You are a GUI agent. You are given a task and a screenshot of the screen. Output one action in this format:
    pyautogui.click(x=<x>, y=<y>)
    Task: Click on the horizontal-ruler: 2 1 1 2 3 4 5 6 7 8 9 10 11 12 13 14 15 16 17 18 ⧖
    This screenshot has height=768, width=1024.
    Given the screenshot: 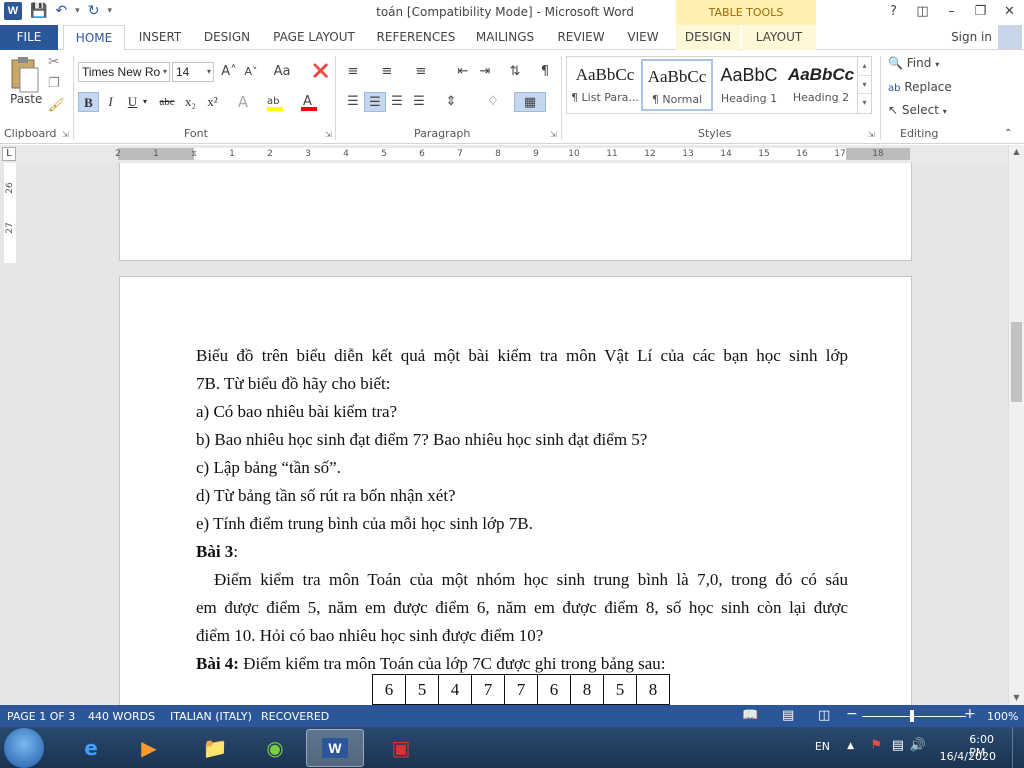 What is the action you would take?
    pyautogui.click(x=512, y=154)
    